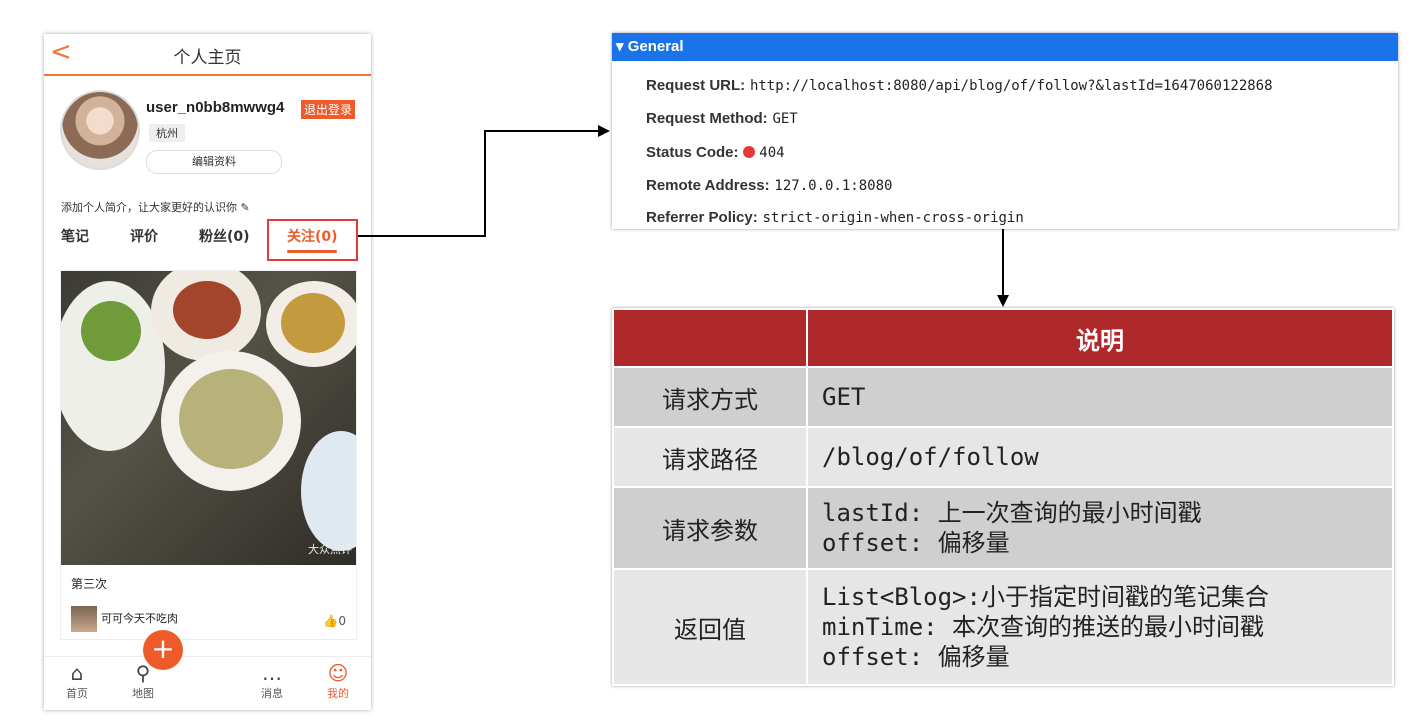  I want to click on arrow-line-right, so click(479, 183).